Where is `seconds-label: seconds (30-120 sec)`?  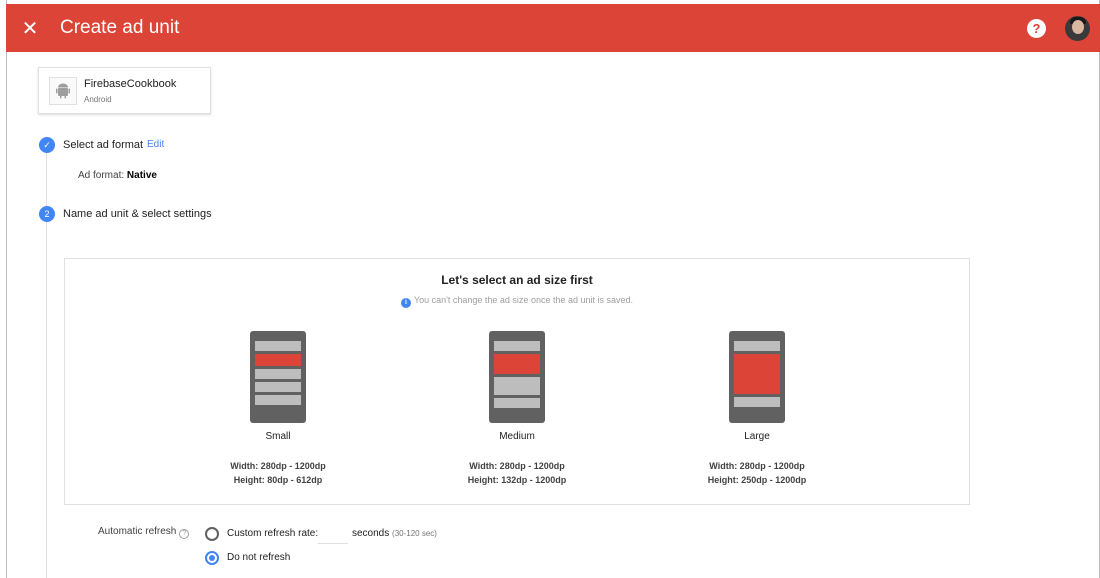
seconds-label: seconds (30-120 sec) is located at coordinates (394, 533).